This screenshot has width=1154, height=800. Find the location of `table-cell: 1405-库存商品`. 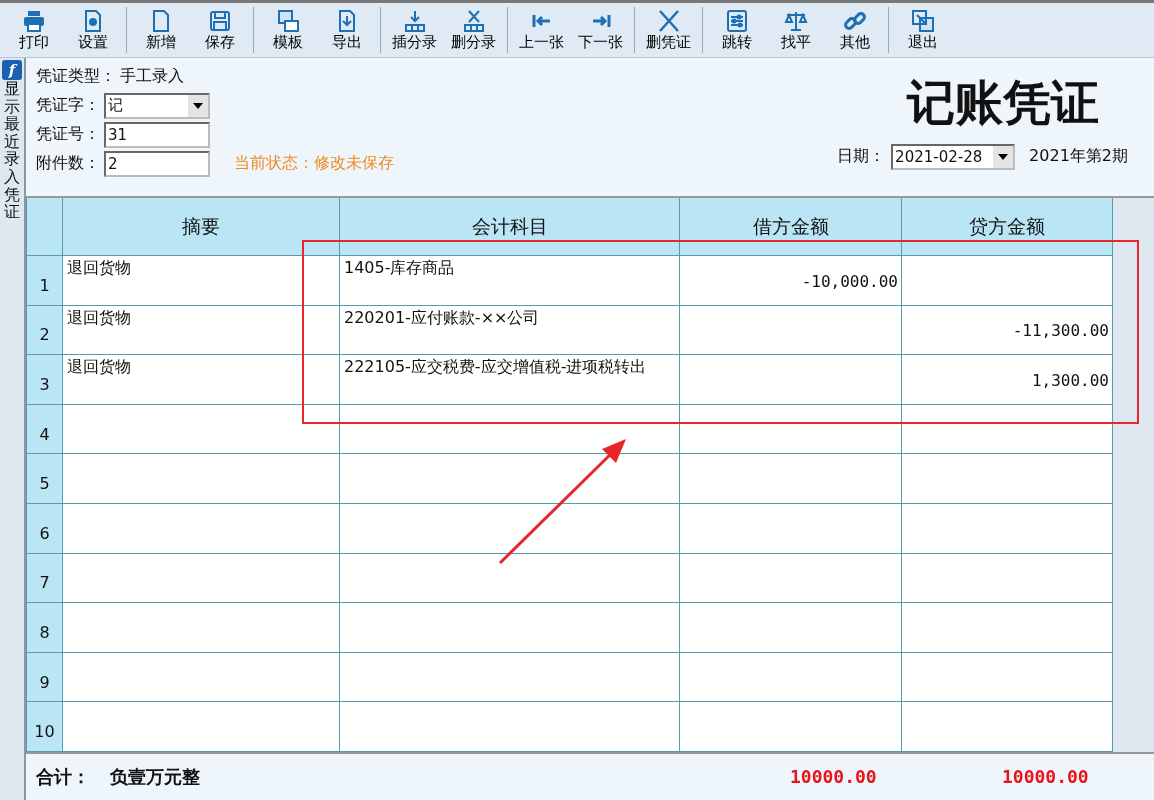

table-cell: 1405-库存商品 is located at coordinates (510, 281).